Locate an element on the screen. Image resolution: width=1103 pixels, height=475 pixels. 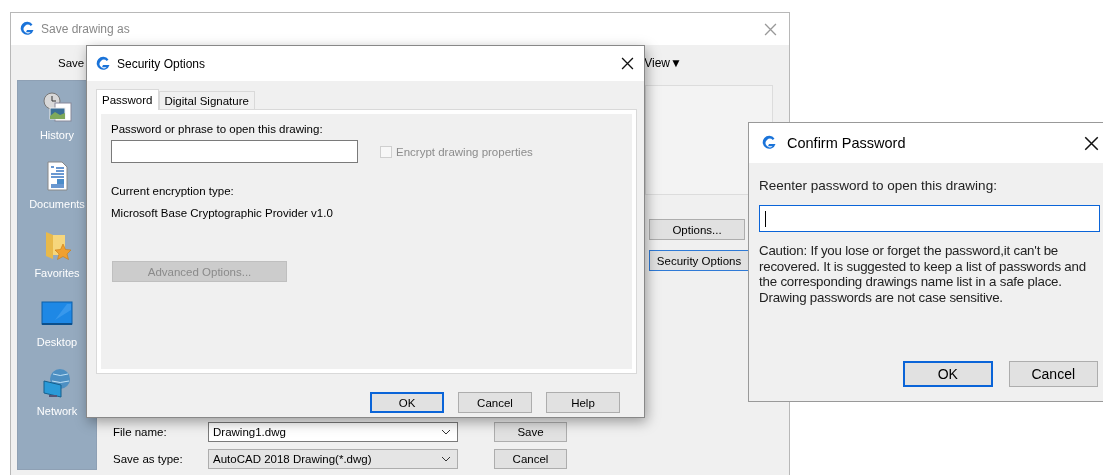
window-title: Security Options is located at coordinates (162, 63).